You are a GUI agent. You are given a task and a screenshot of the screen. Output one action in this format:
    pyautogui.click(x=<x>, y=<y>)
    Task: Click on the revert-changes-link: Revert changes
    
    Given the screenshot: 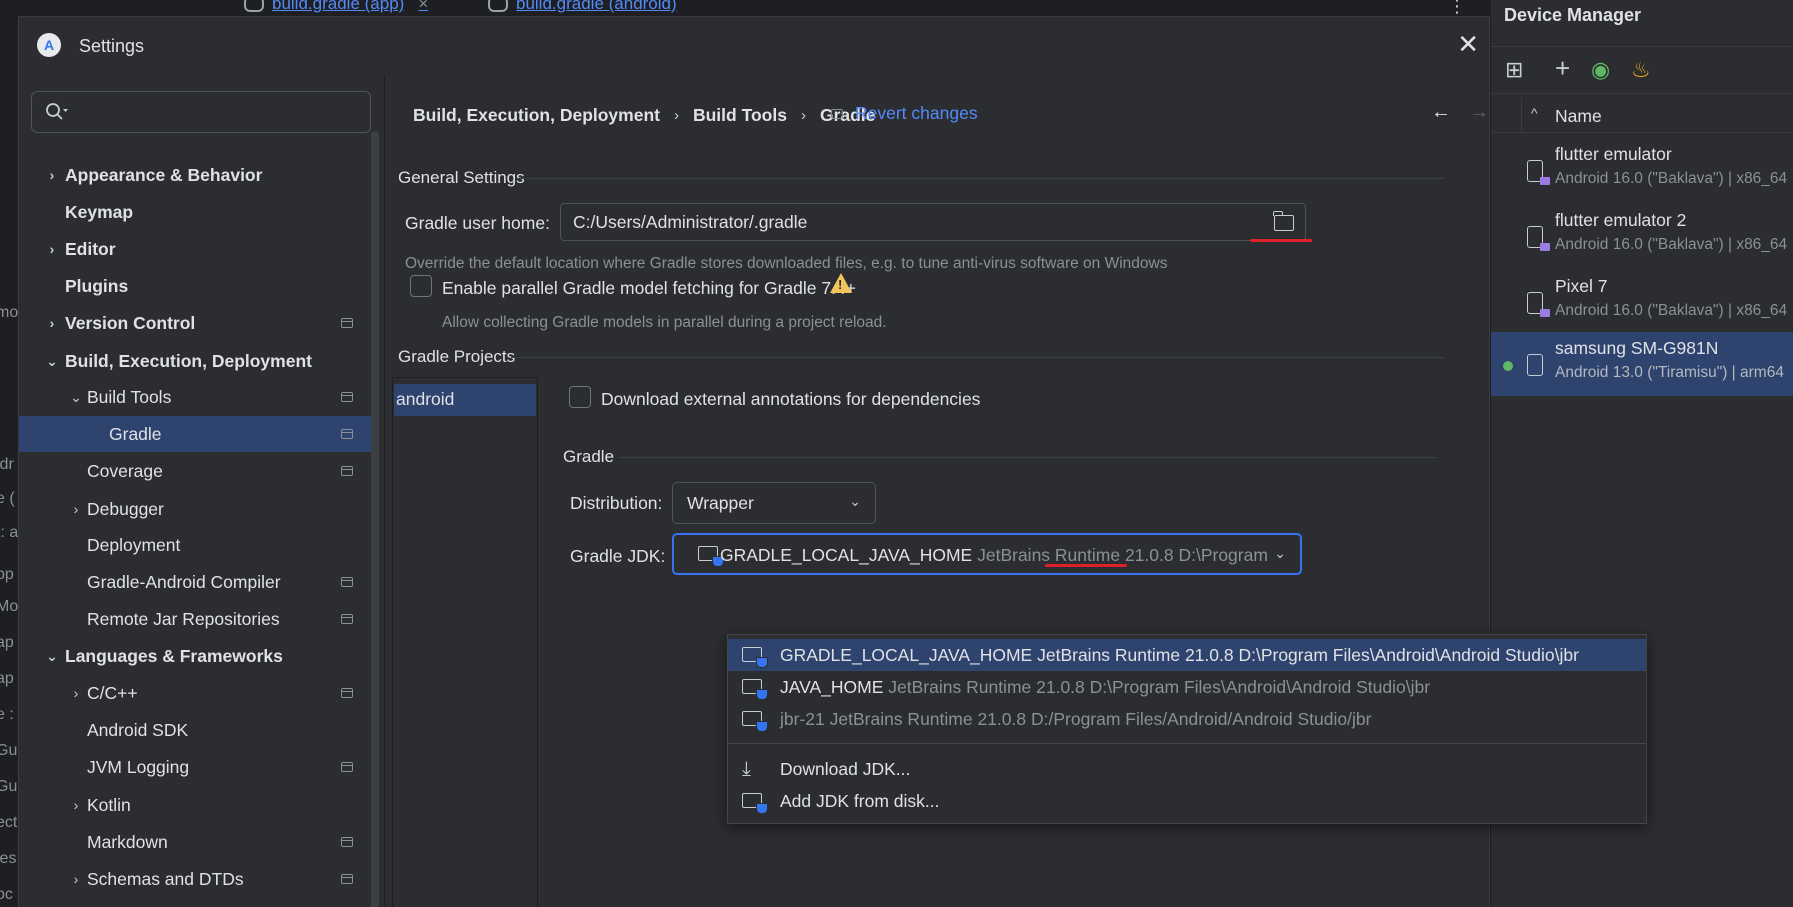 What is the action you would take?
    pyautogui.click(x=904, y=113)
    